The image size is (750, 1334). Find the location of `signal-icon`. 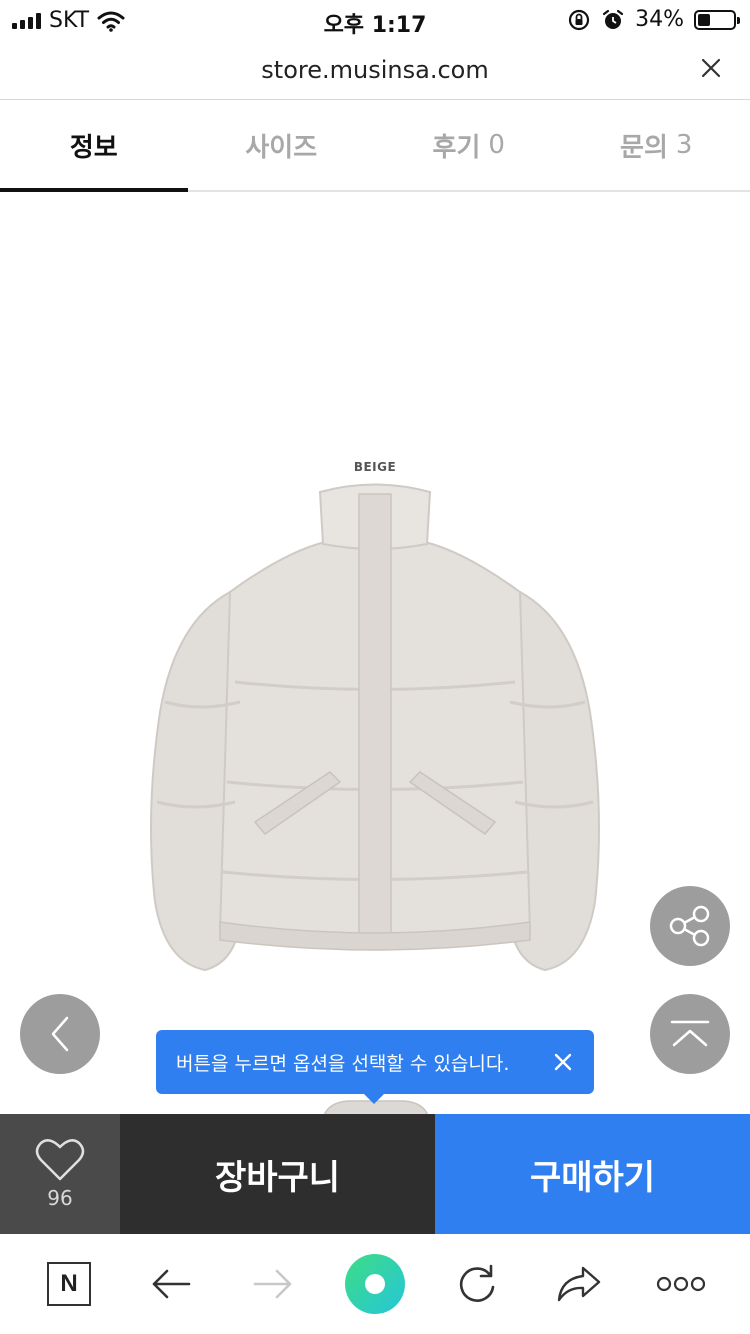

signal-icon is located at coordinates (26, 20).